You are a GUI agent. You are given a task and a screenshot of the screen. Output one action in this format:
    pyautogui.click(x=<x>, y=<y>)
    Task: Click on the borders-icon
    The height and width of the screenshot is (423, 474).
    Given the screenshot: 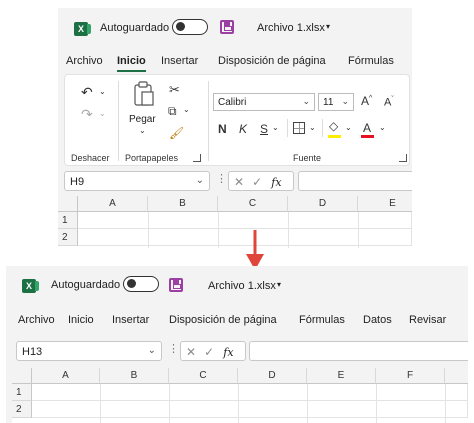 What is the action you would take?
    pyautogui.click(x=299, y=128)
    